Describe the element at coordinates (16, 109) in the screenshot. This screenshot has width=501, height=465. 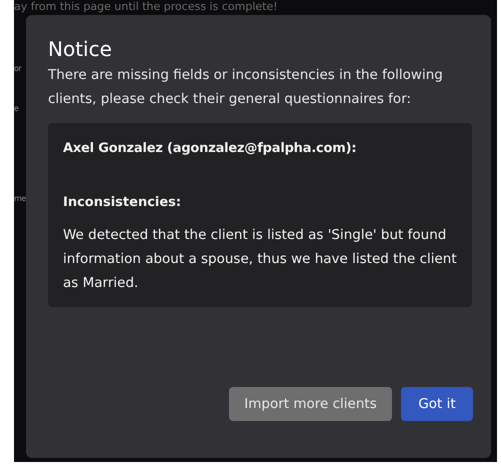
I see `row-fragment-text: e` at that location.